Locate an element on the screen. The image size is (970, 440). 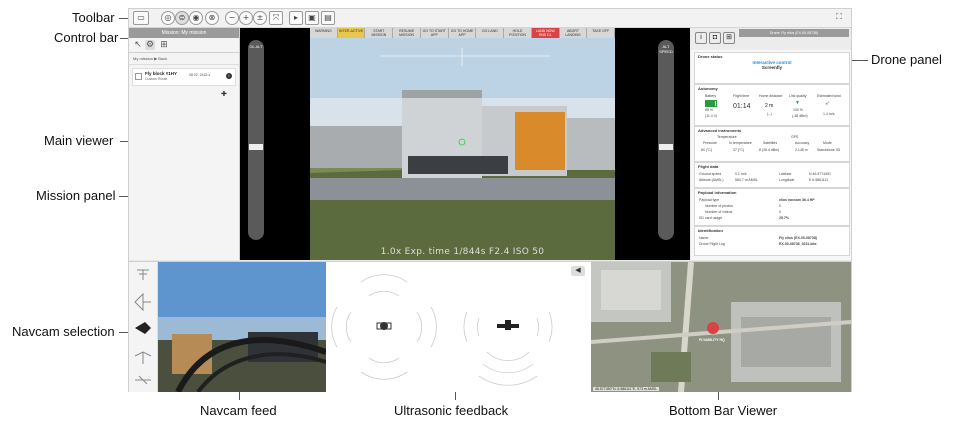
link-quality-sub: (-48 dBm) is located at coordinates (800, 116).